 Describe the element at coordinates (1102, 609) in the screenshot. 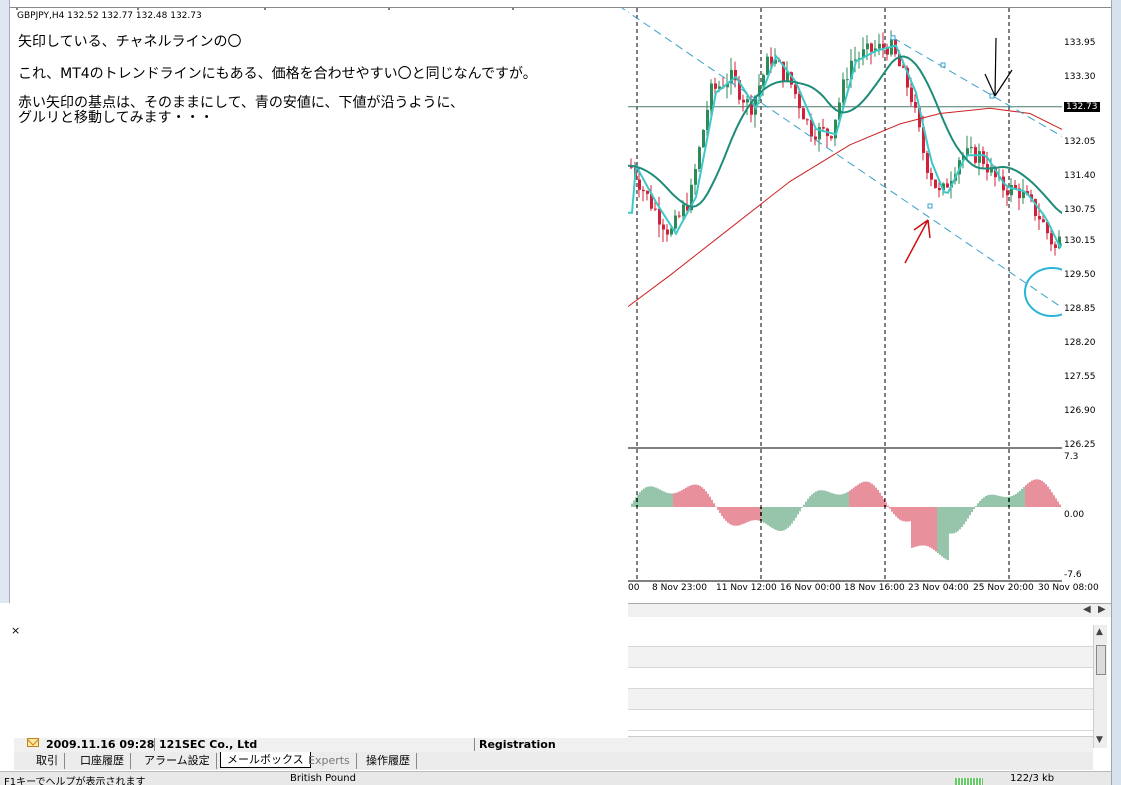

I see `scroll-right-icon: ▶` at that location.